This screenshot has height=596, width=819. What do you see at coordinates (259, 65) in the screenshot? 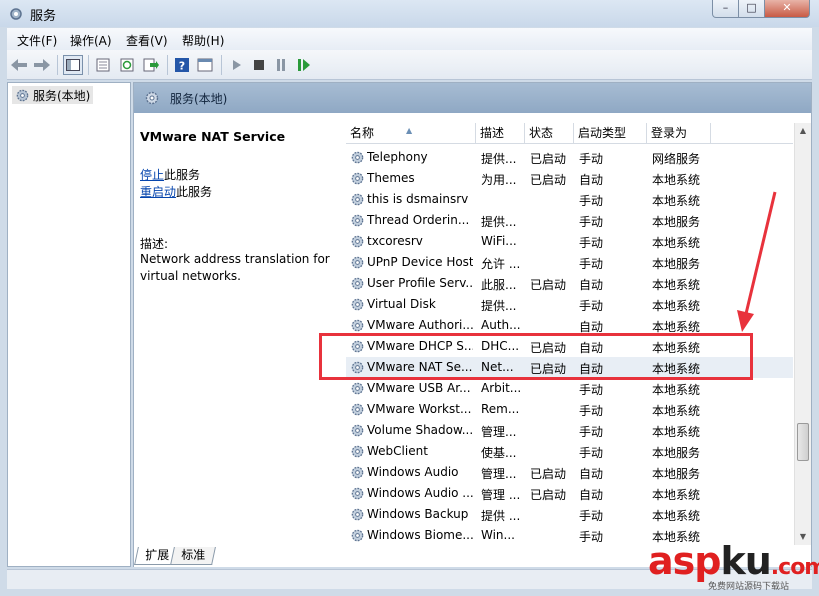
I see `stop-icon` at bounding box center [259, 65].